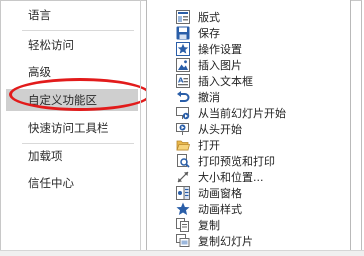 This screenshot has height=256, width=364. I want to click on command-item: 动画样式, so click(248, 210).